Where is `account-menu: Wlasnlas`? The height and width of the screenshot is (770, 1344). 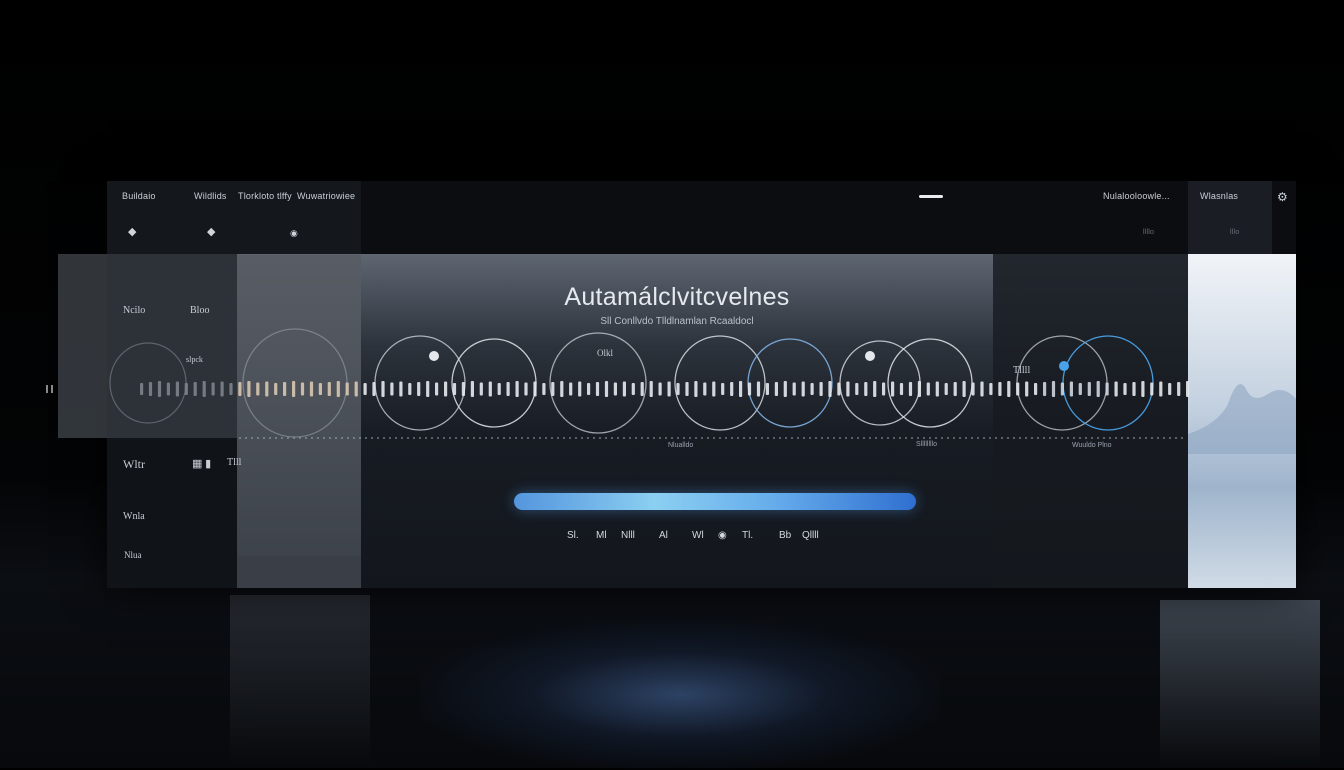
account-menu: Wlasnlas is located at coordinates (1219, 196).